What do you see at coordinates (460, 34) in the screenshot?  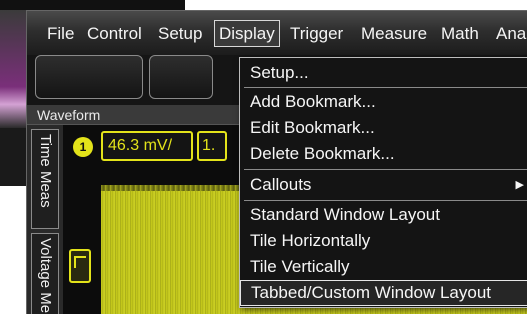 I see `menu-math: Math` at bounding box center [460, 34].